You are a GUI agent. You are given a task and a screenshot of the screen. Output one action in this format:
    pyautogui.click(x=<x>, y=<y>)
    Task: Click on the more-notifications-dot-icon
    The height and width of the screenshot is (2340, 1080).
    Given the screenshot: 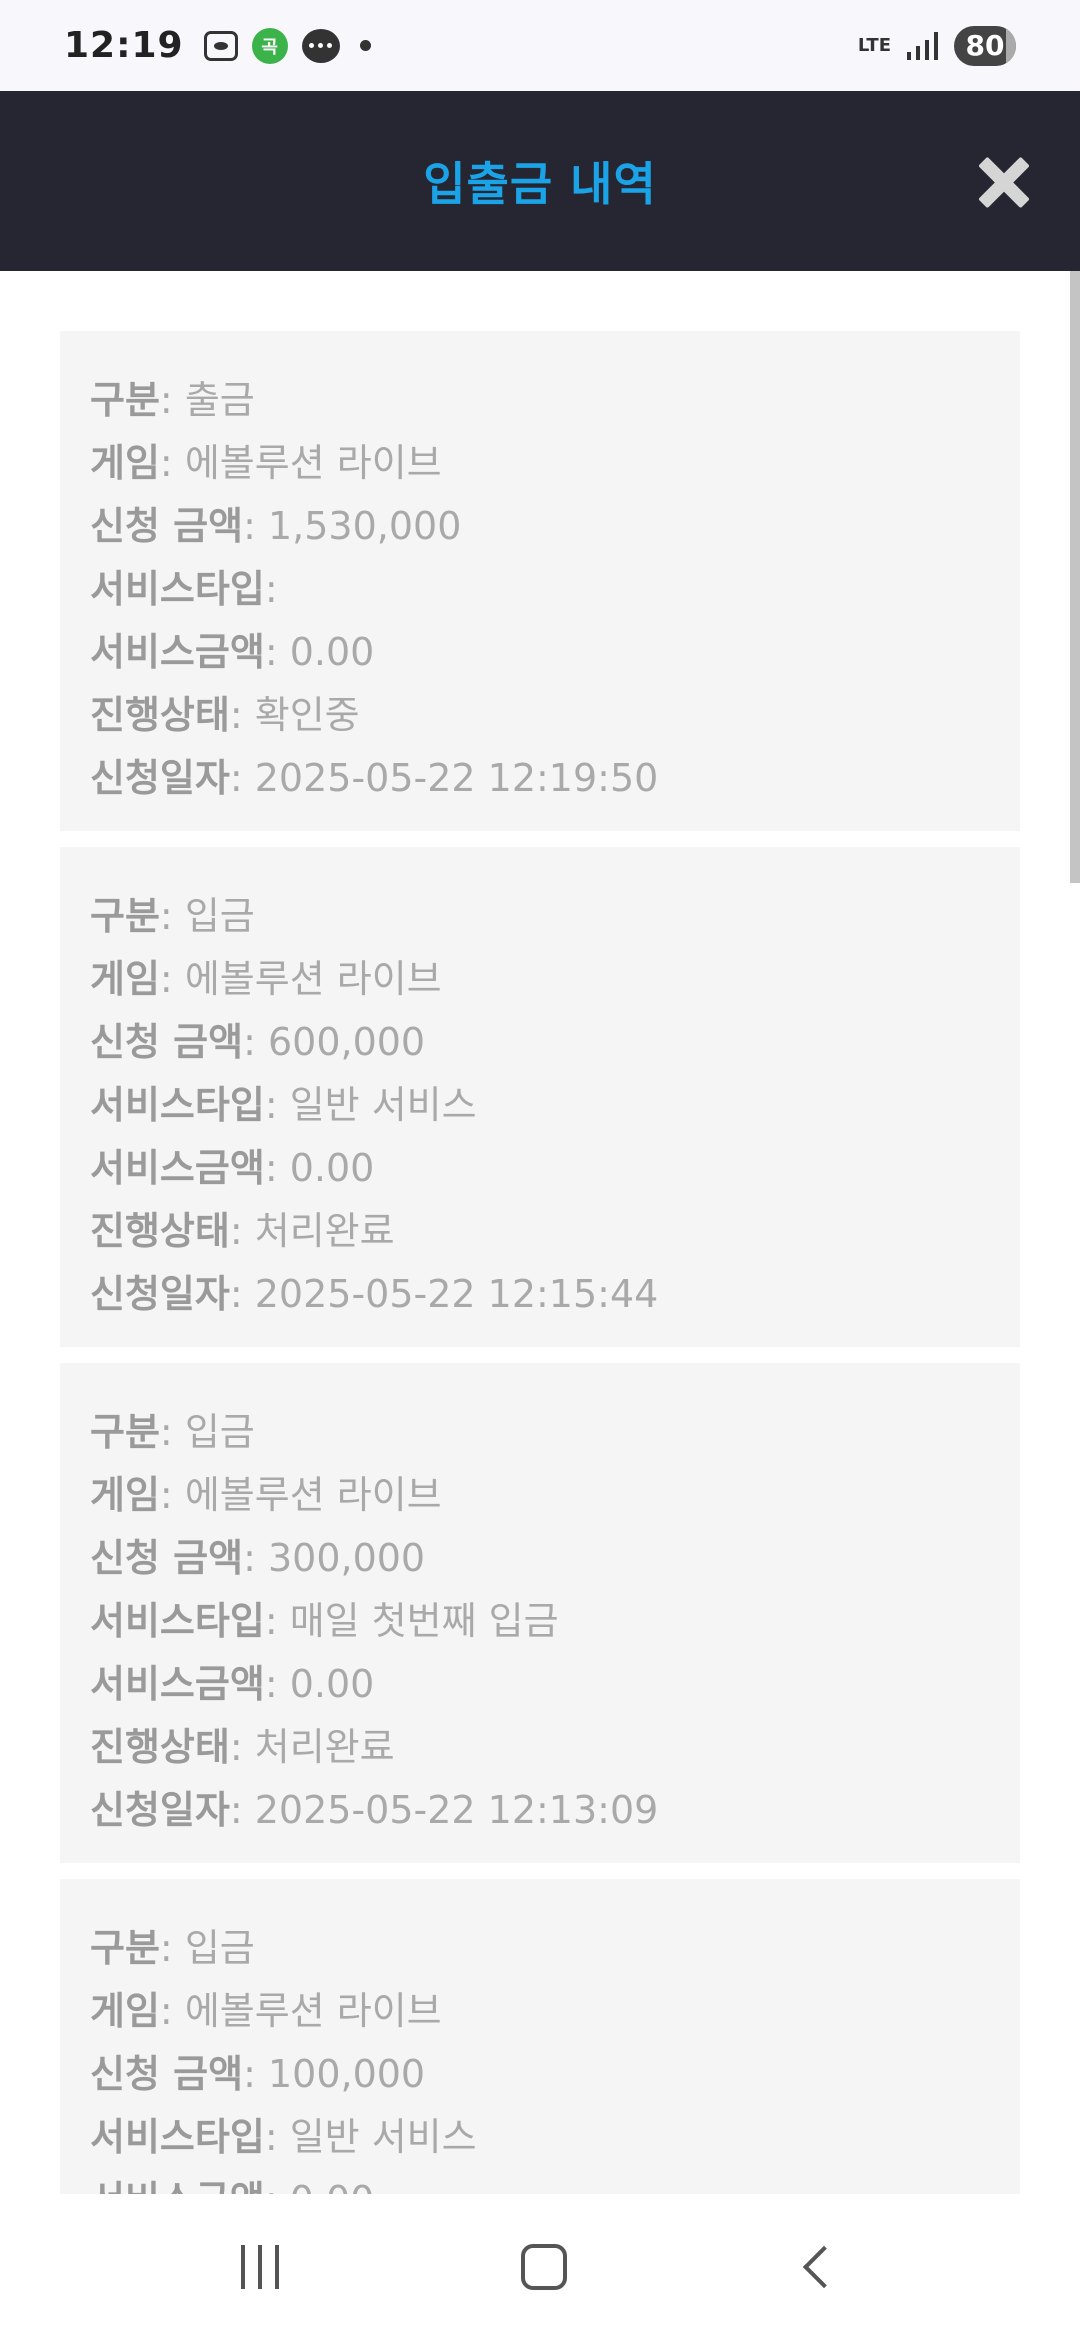 What is the action you would take?
    pyautogui.click(x=365, y=45)
    